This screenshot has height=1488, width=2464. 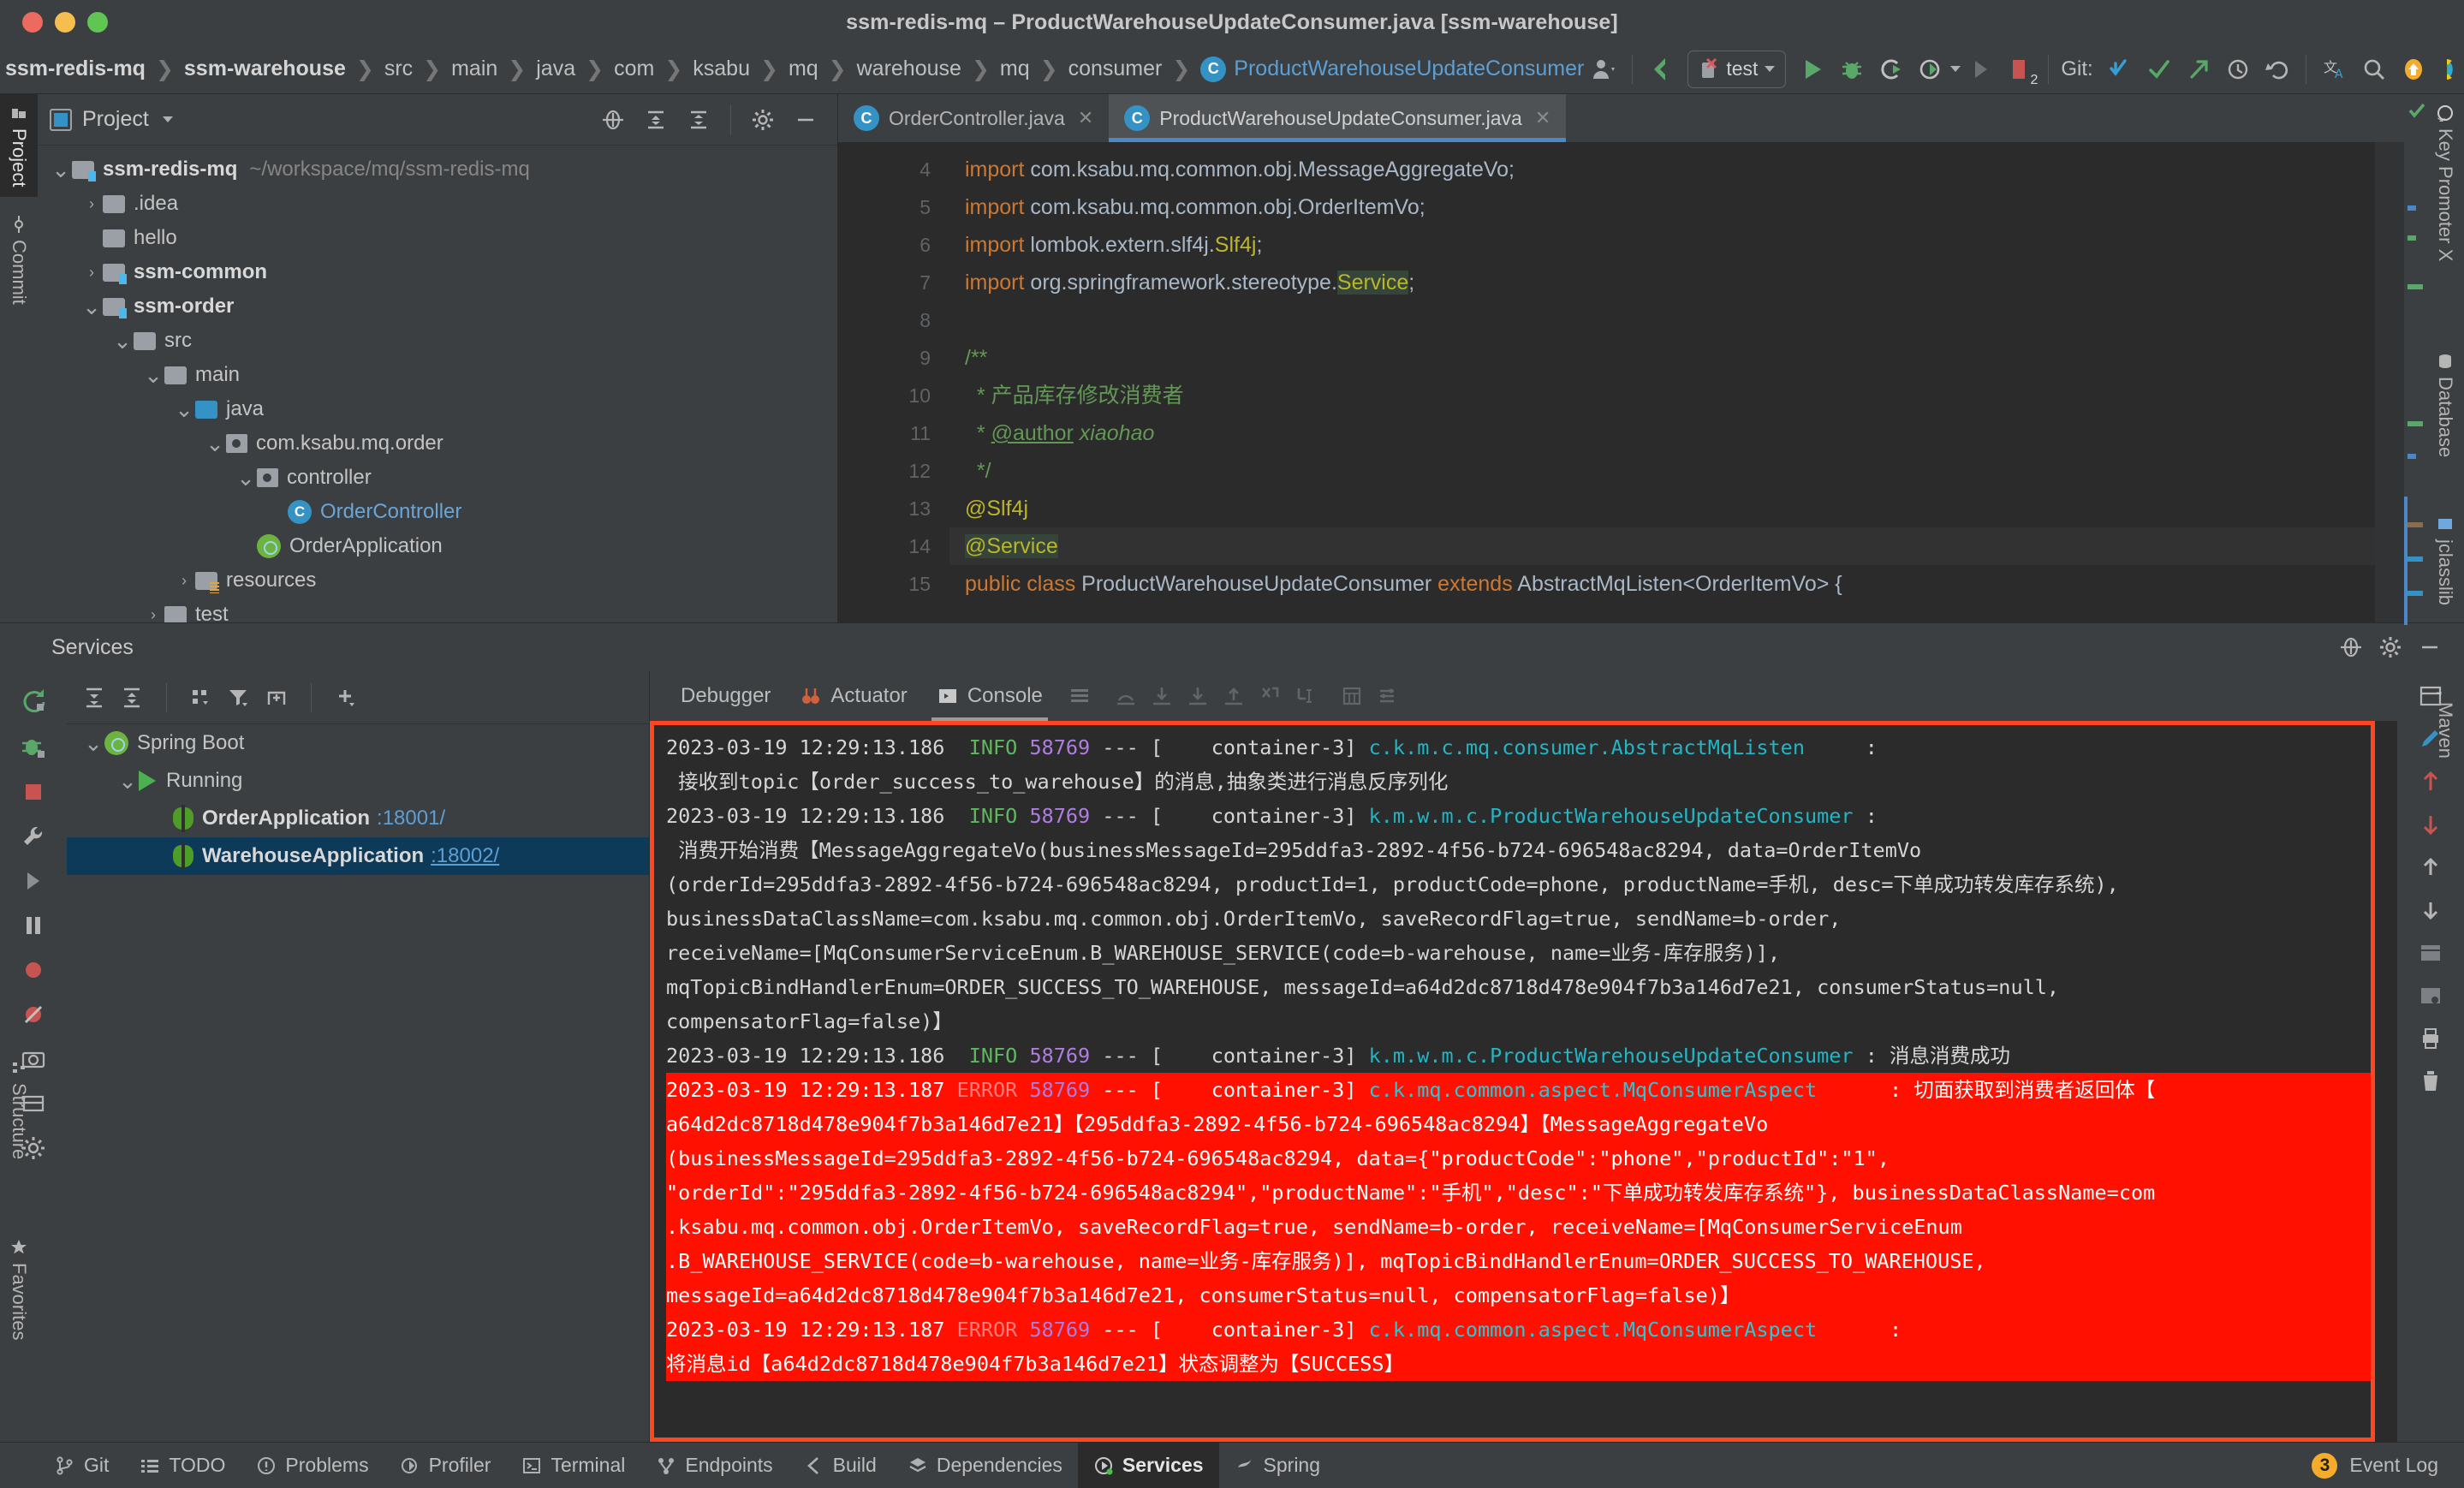 What do you see at coordinates (2430, 867) in the screenshot?
I see `prev-occurrence-icon` at bounding box center [2430, 867].